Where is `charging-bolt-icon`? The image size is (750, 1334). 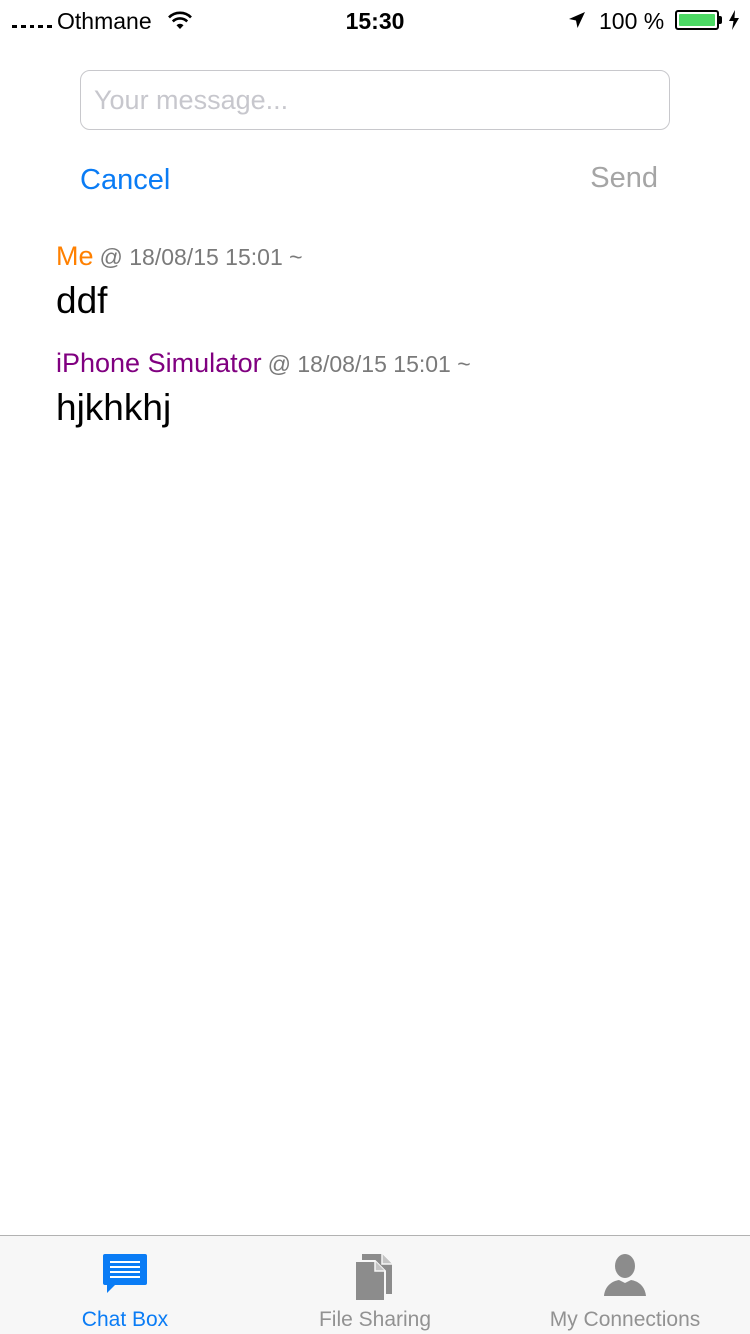
charging-bolt-icon is located at coordinates (734, 20).